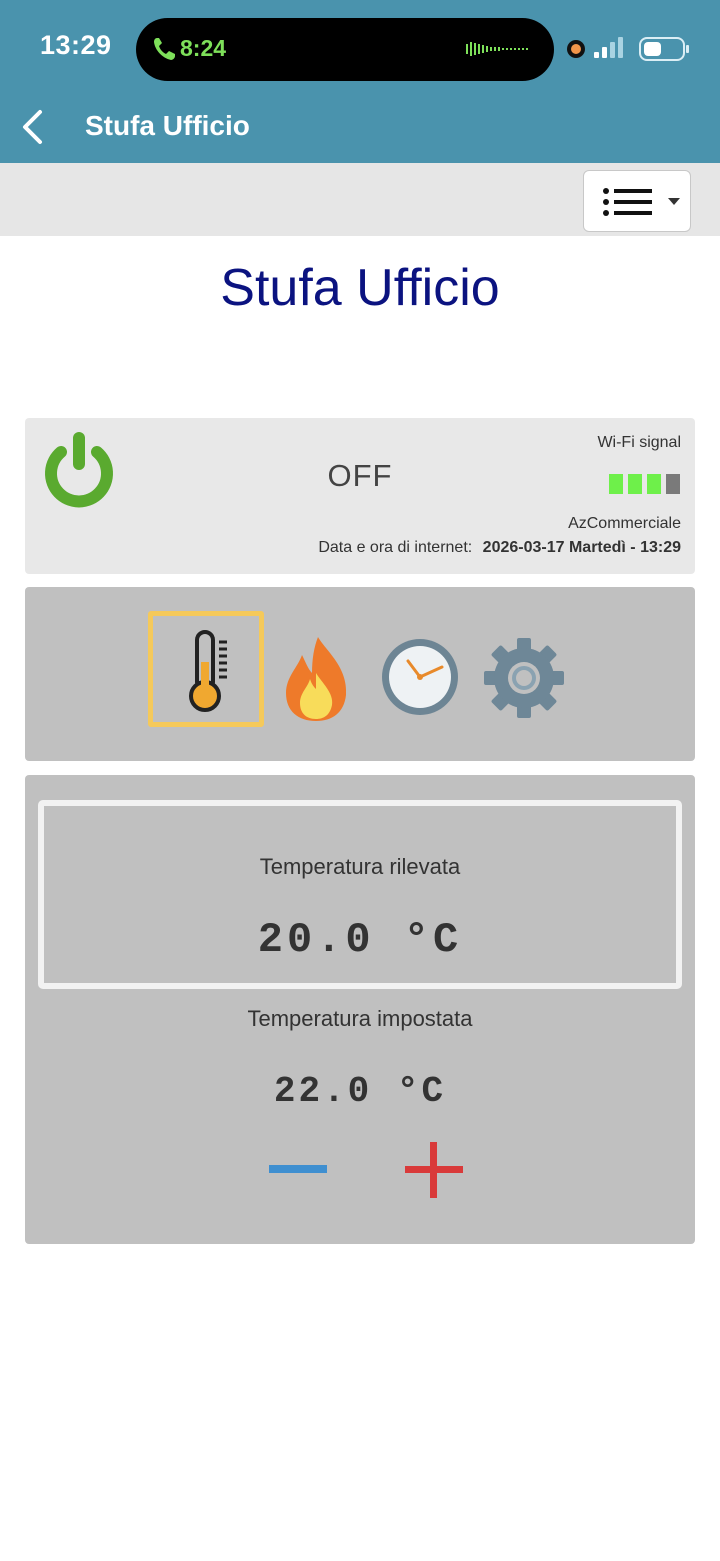 Image resolution: width=720 pixels, height=1561 pixels. I want to click on status-time: 13:29, so click(76, 45).